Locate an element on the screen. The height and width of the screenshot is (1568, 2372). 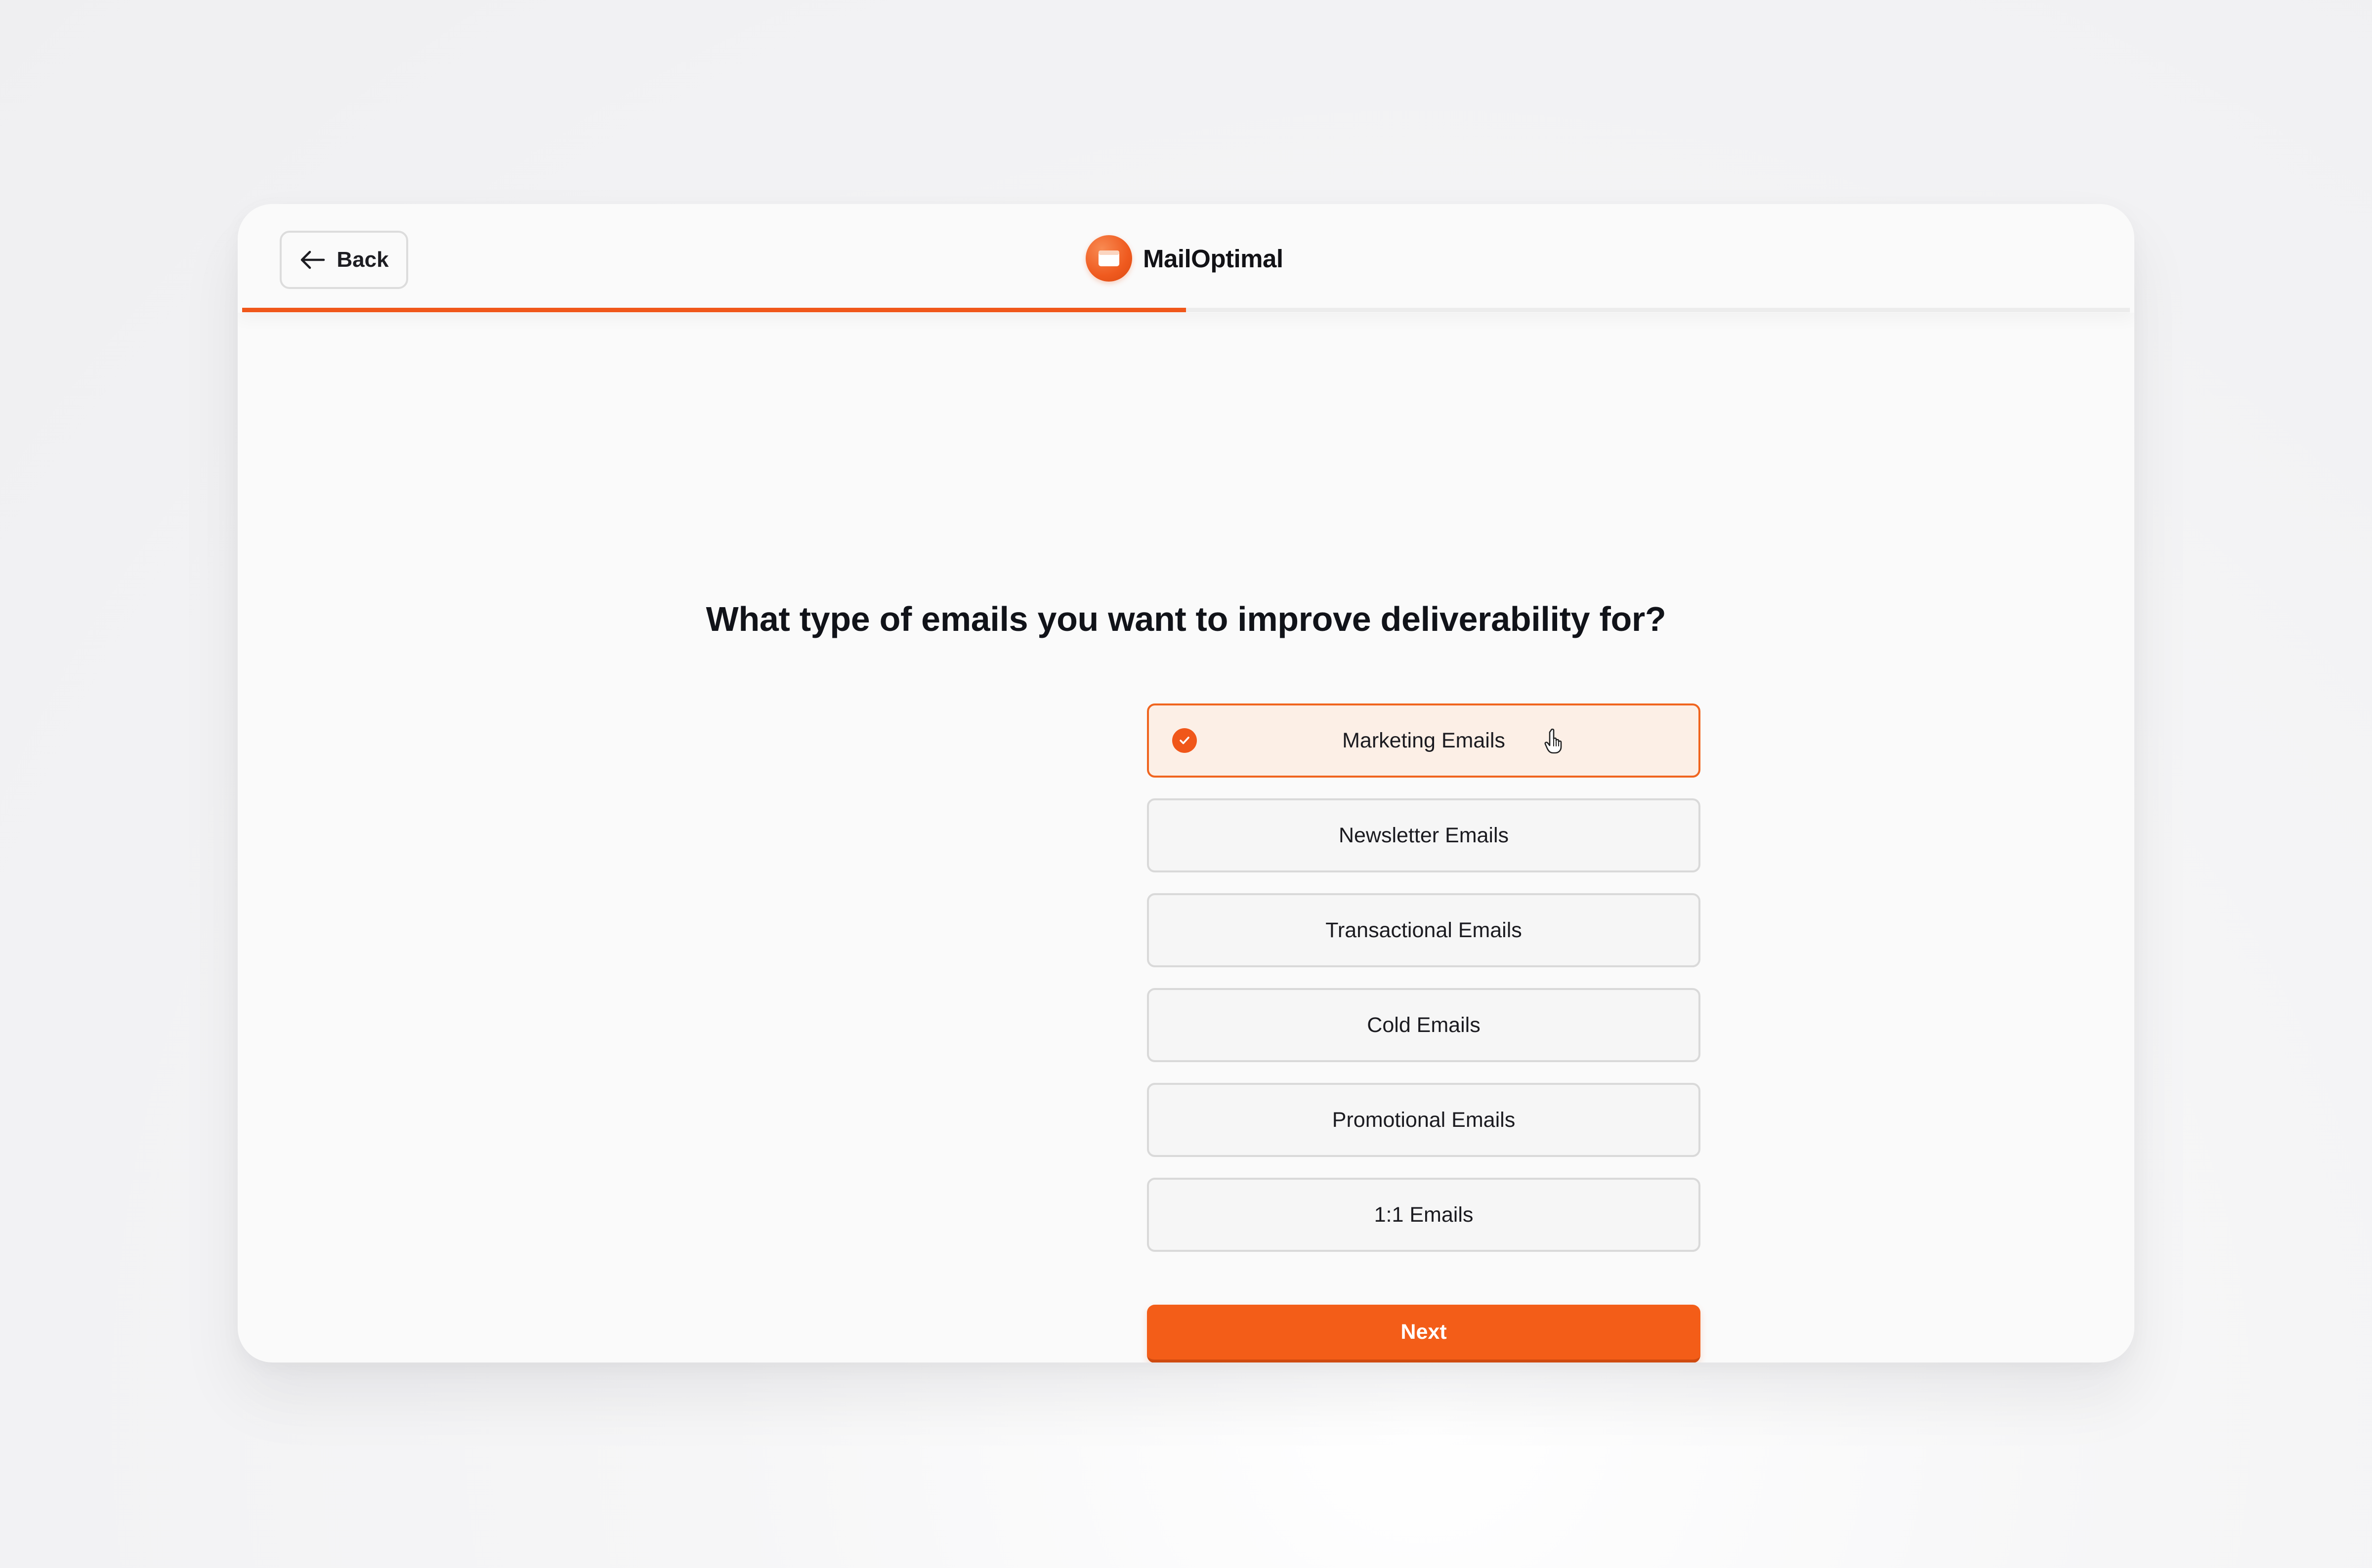
option-label: Newsletter Emails is located at coordinates (1423, 835).